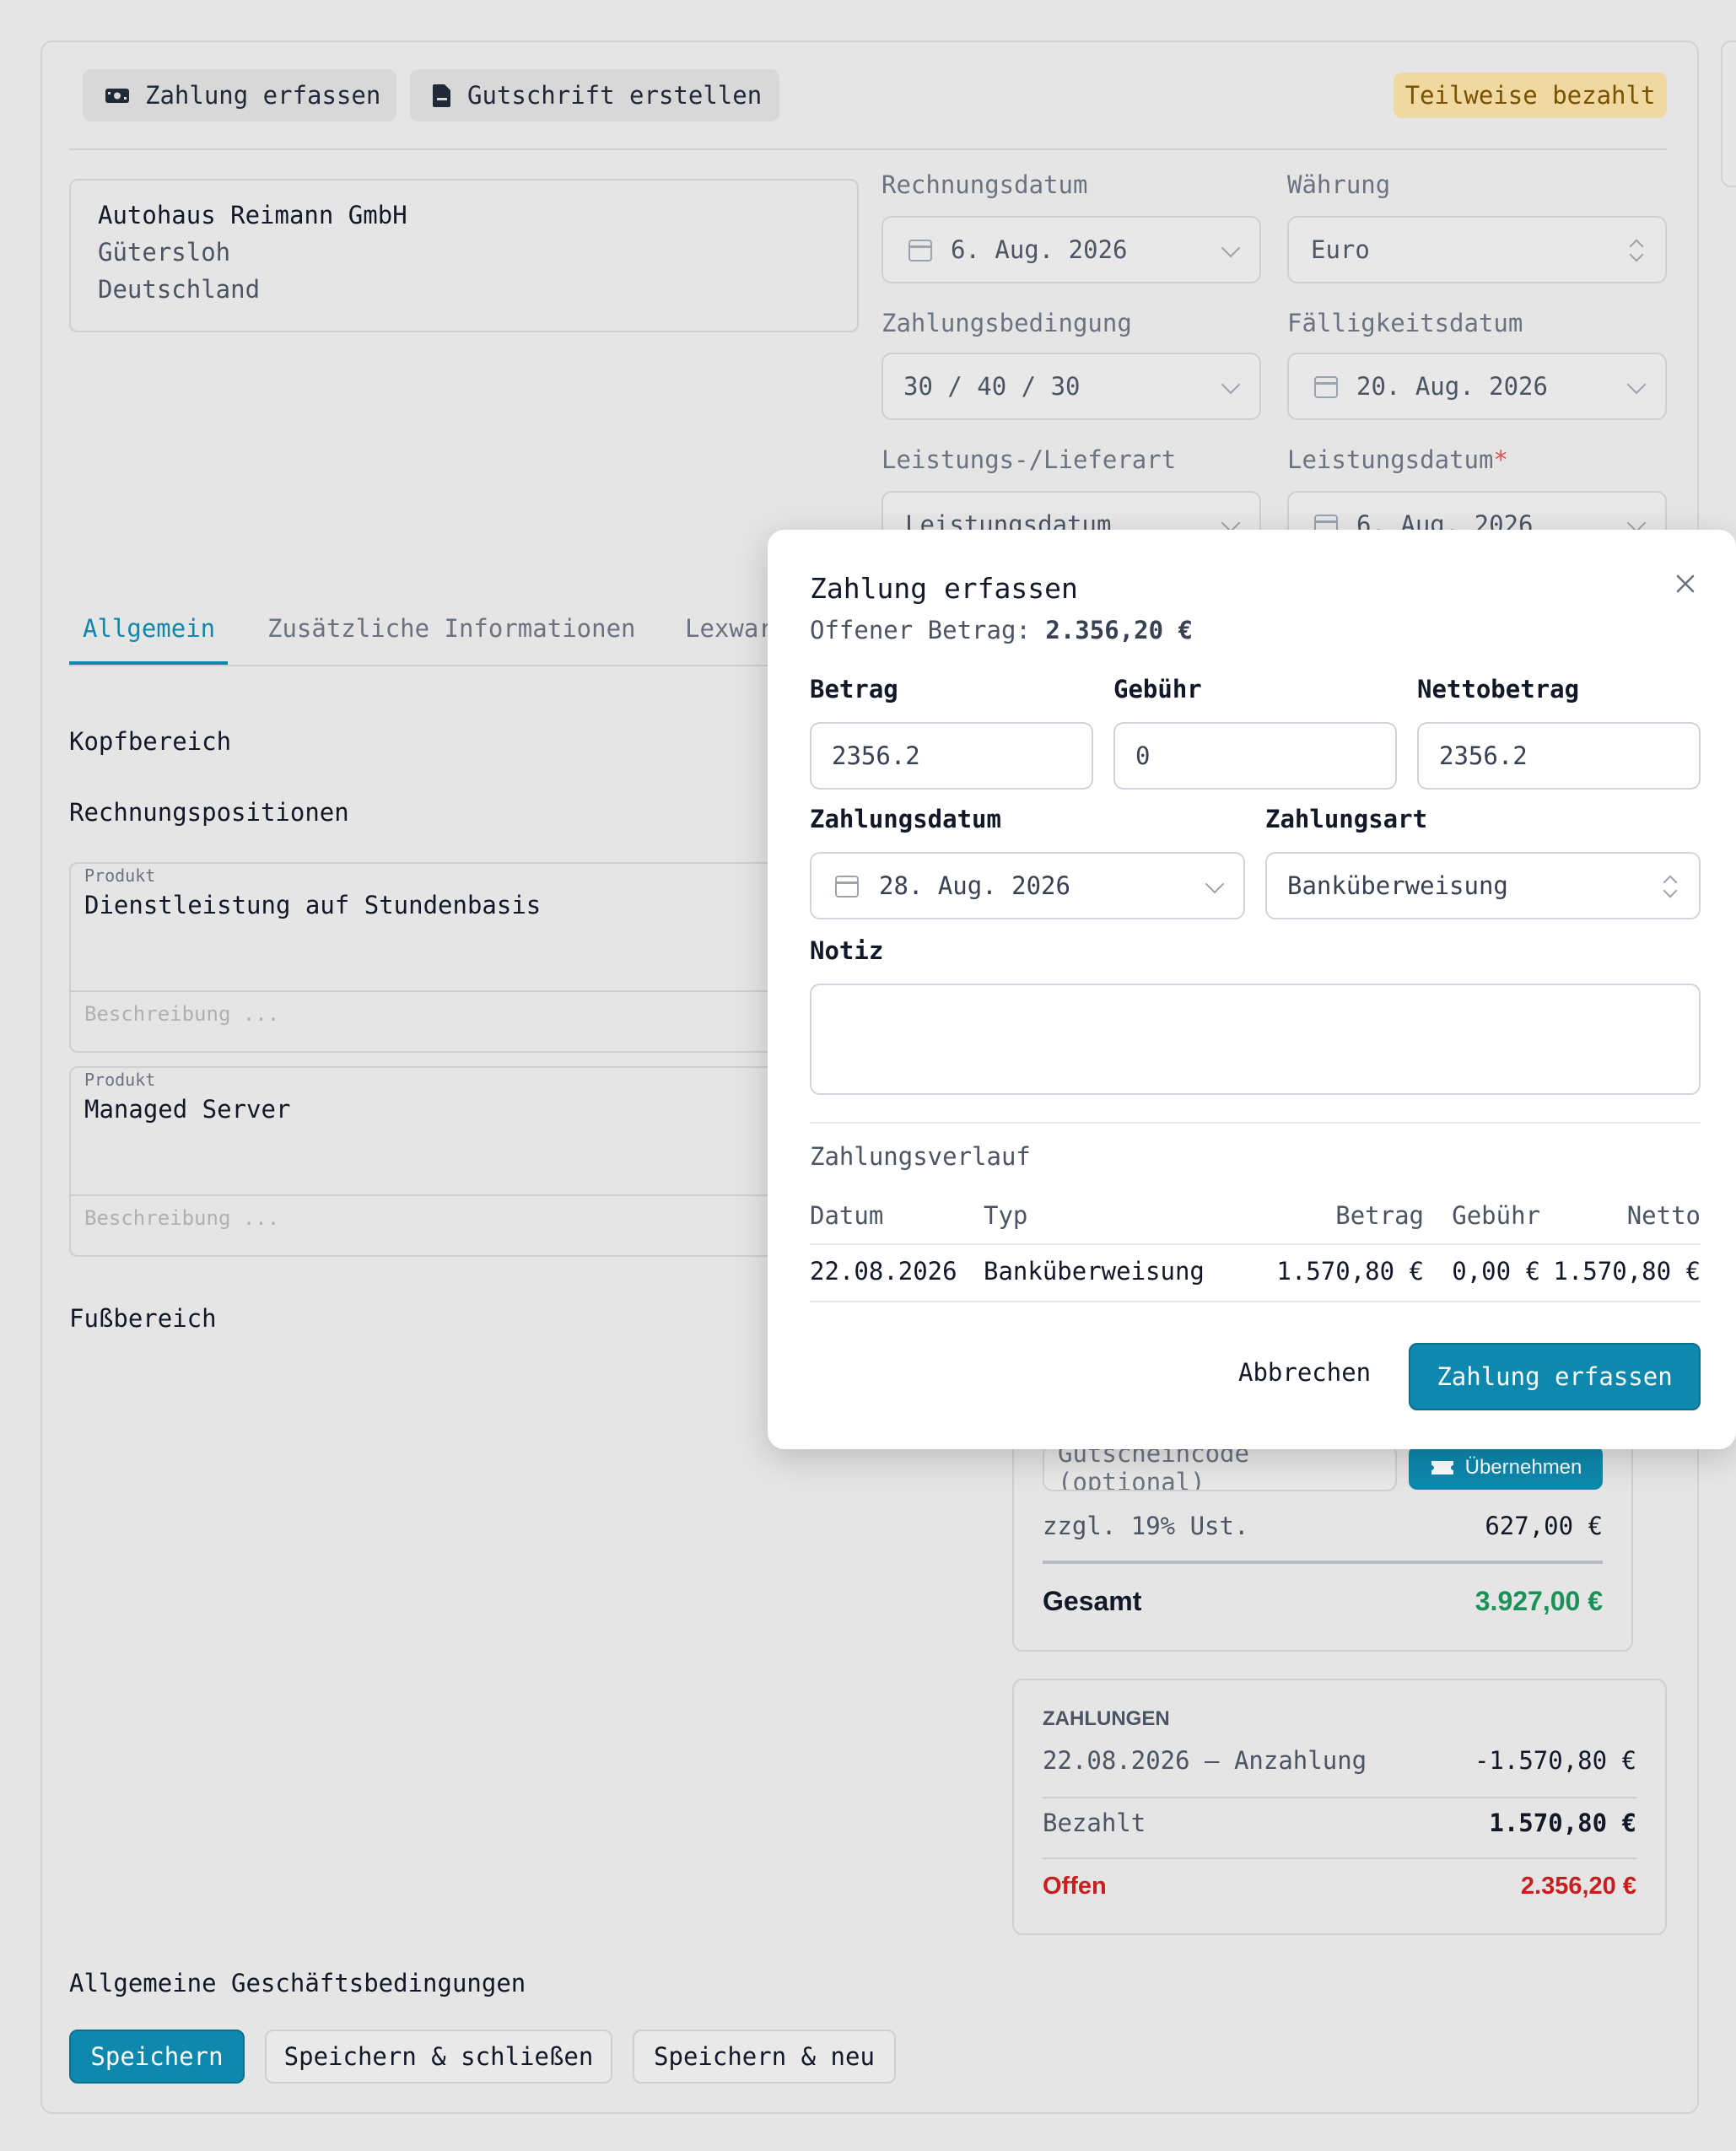 Image resolution: width=1736 pixels, height=2151 pixels. What do you see at coordinates (1637, 253) in the screenshot?
I see `select-arrows-icon` at bounding box center [1637, 253].